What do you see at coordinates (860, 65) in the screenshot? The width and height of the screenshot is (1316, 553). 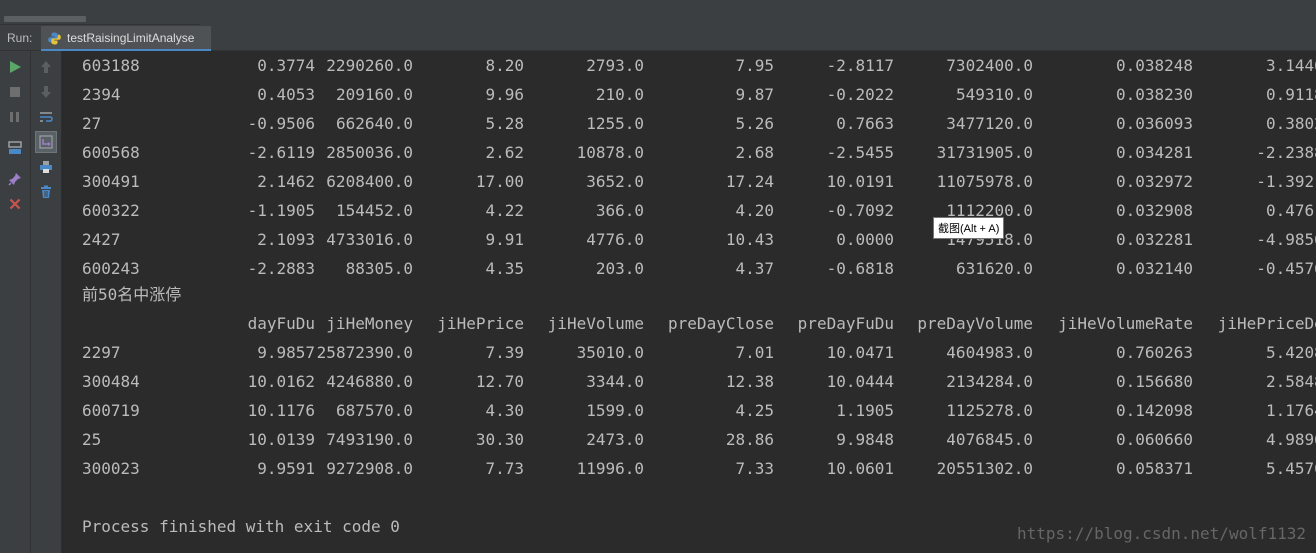 I see `cell-value: -2.8117` at bounding box center [860, 65].